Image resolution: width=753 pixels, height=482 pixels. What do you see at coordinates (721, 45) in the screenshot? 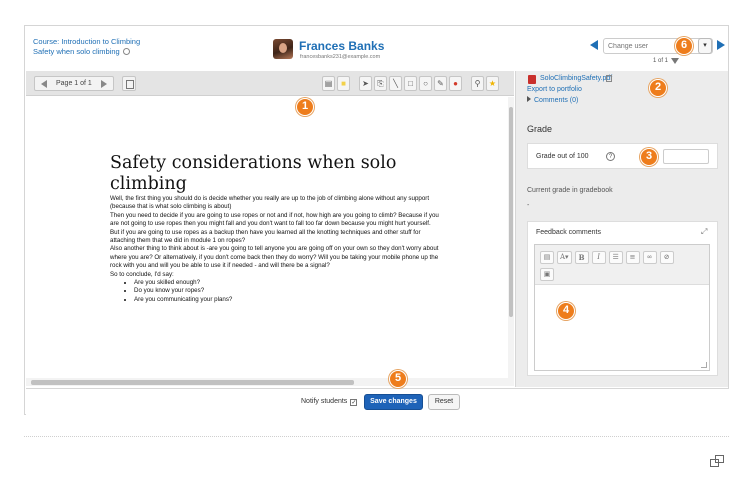
I see `next-user-icon` at bounding box center [721, 45].